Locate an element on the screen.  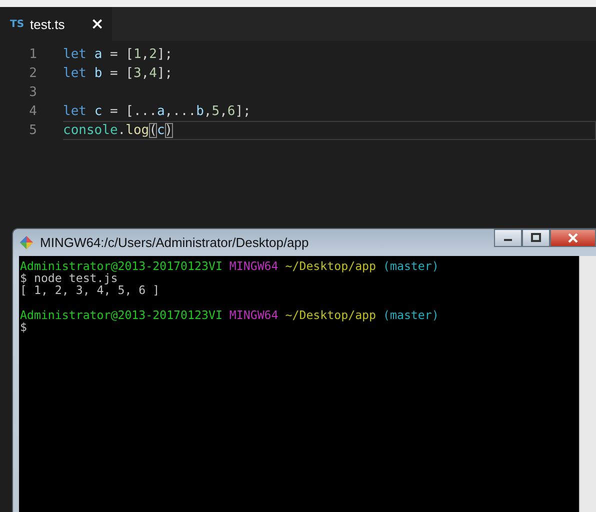
code-line: let a = [1,2]; is located at coordinates (118, 54).